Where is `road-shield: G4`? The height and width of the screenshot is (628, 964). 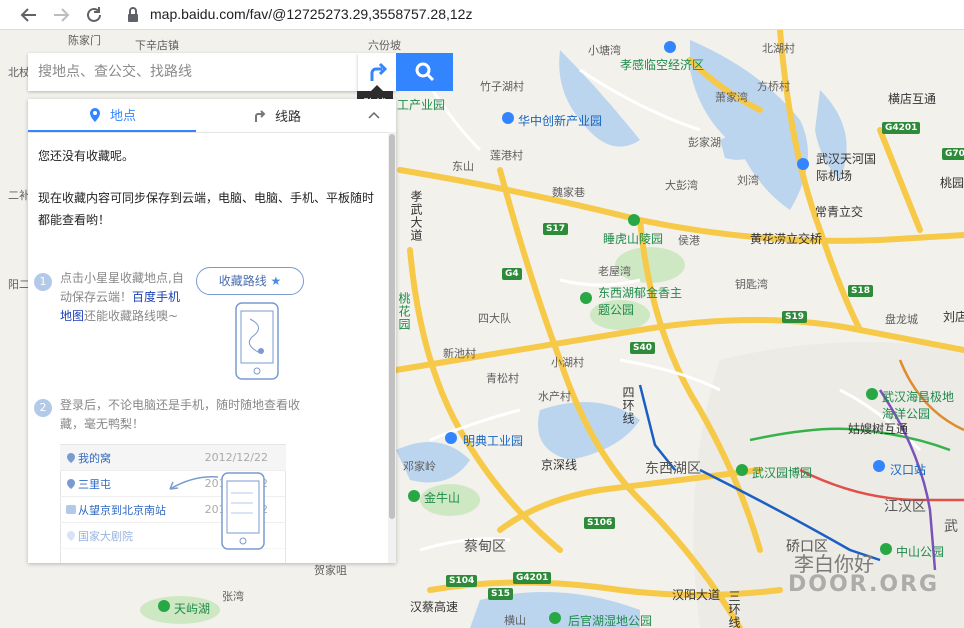 road-shield: G4 is located at coordinates (512, 274).